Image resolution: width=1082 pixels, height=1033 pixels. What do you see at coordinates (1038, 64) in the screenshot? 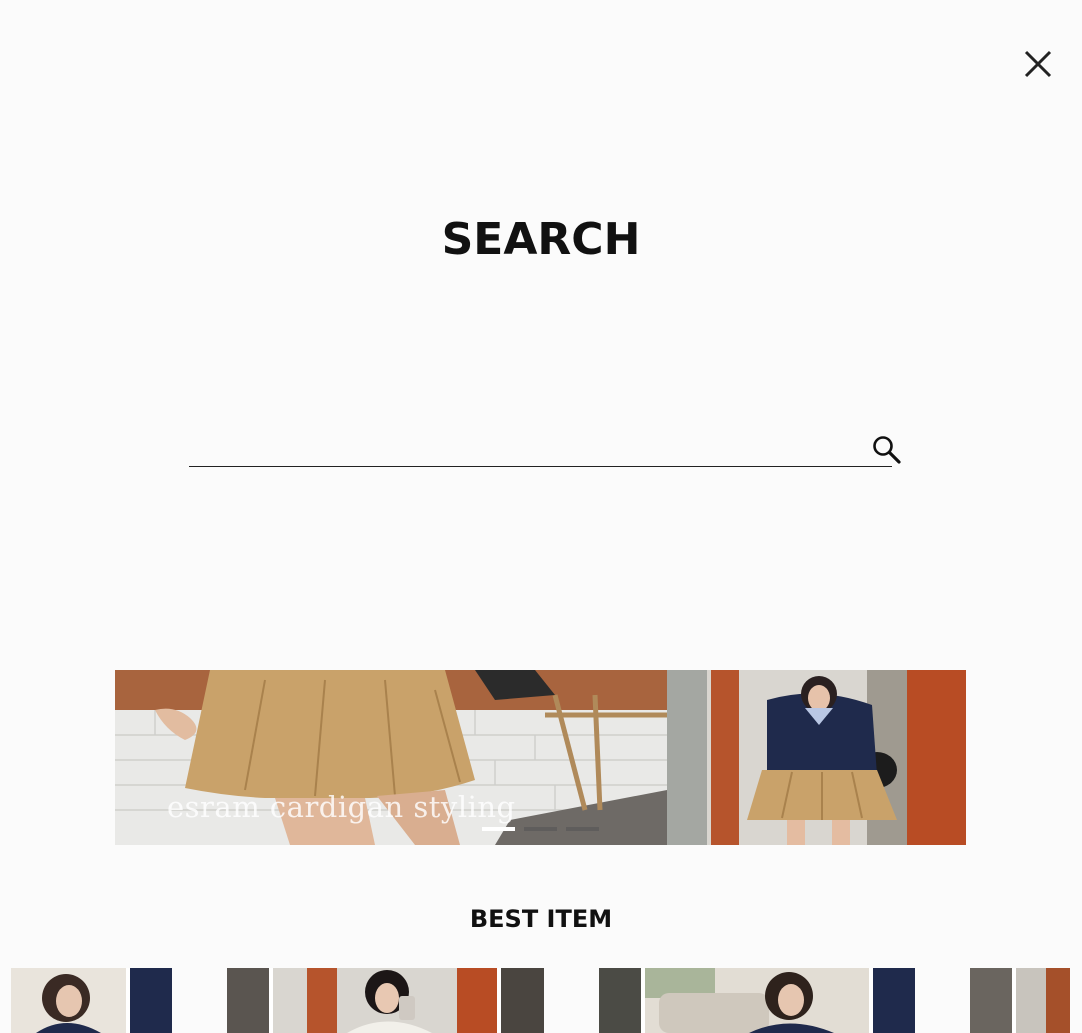
I see `close-icon` at bounding box center [1038, 64].